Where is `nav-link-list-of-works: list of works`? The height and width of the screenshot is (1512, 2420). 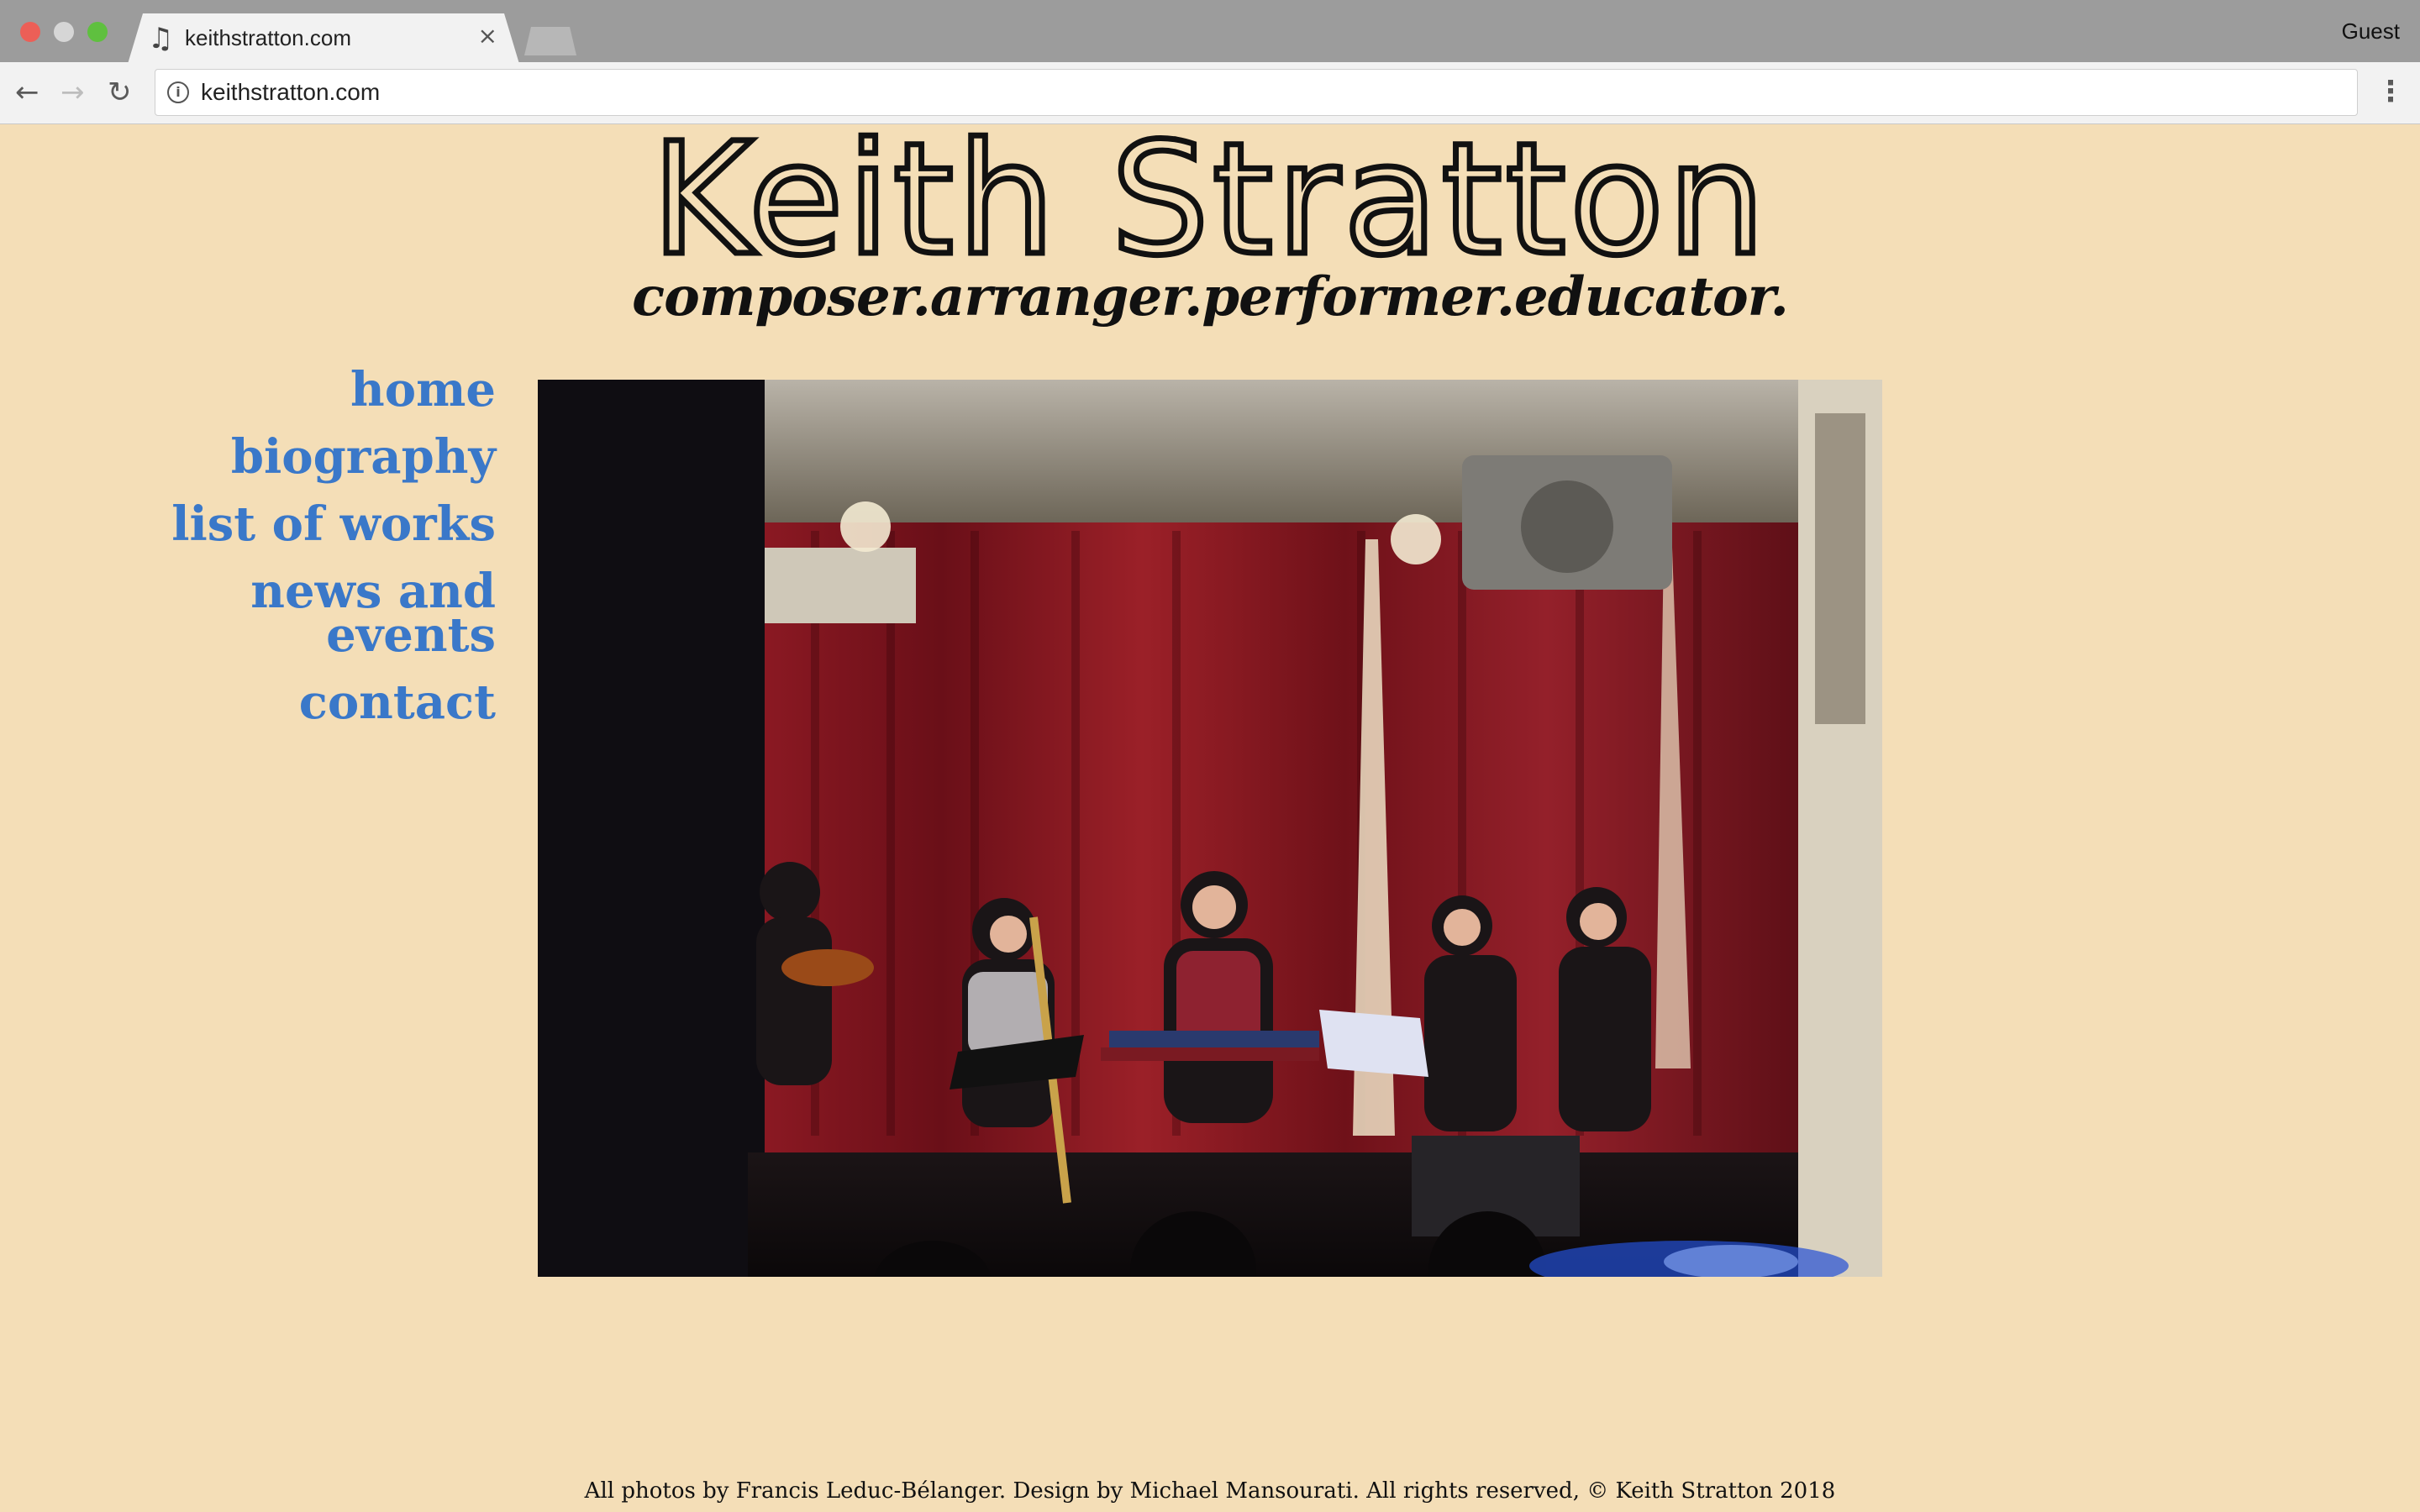 nav-link-list-of-works: list of works is located at coordinates (323, 524).